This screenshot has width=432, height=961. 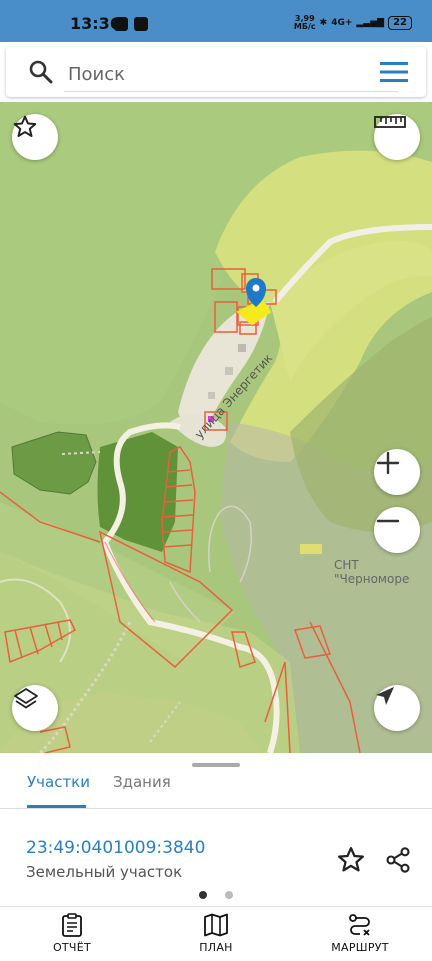 I want to click on nav-report: ОТЧЁТ, so click(x=72, y=933).